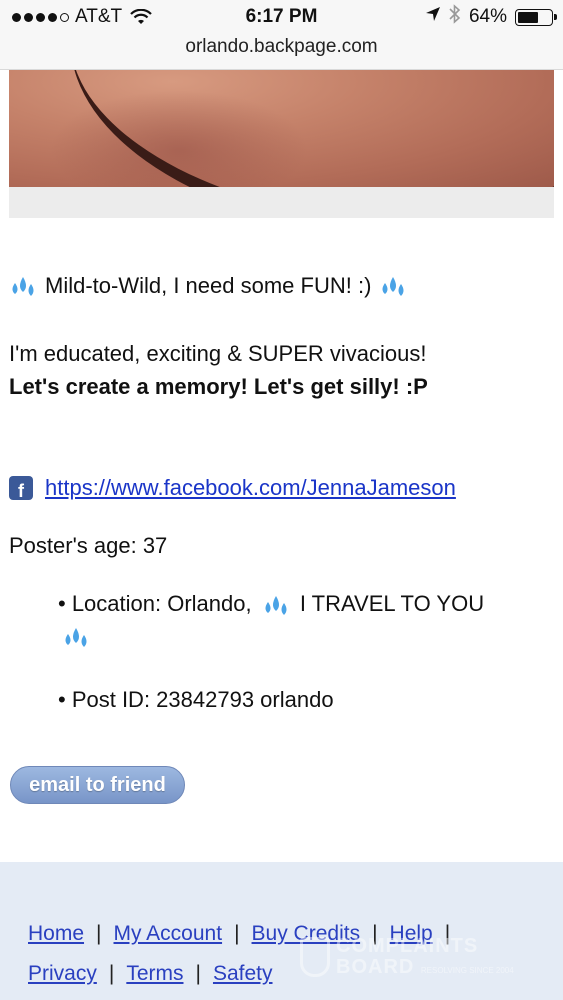  Describe the element at coordinates (168, 933) in the screenshot. I see `footer-link-my-account: My Account` at that location.